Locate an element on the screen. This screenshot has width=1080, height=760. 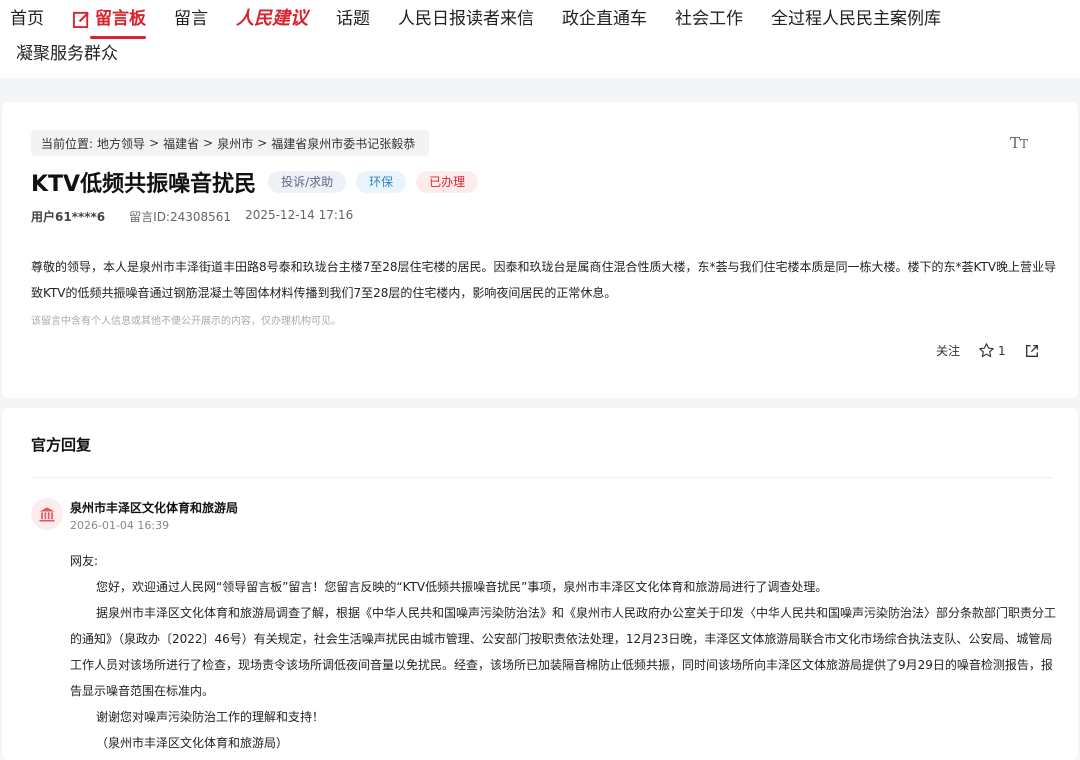
share-button is located at coordinates (1033, 351).